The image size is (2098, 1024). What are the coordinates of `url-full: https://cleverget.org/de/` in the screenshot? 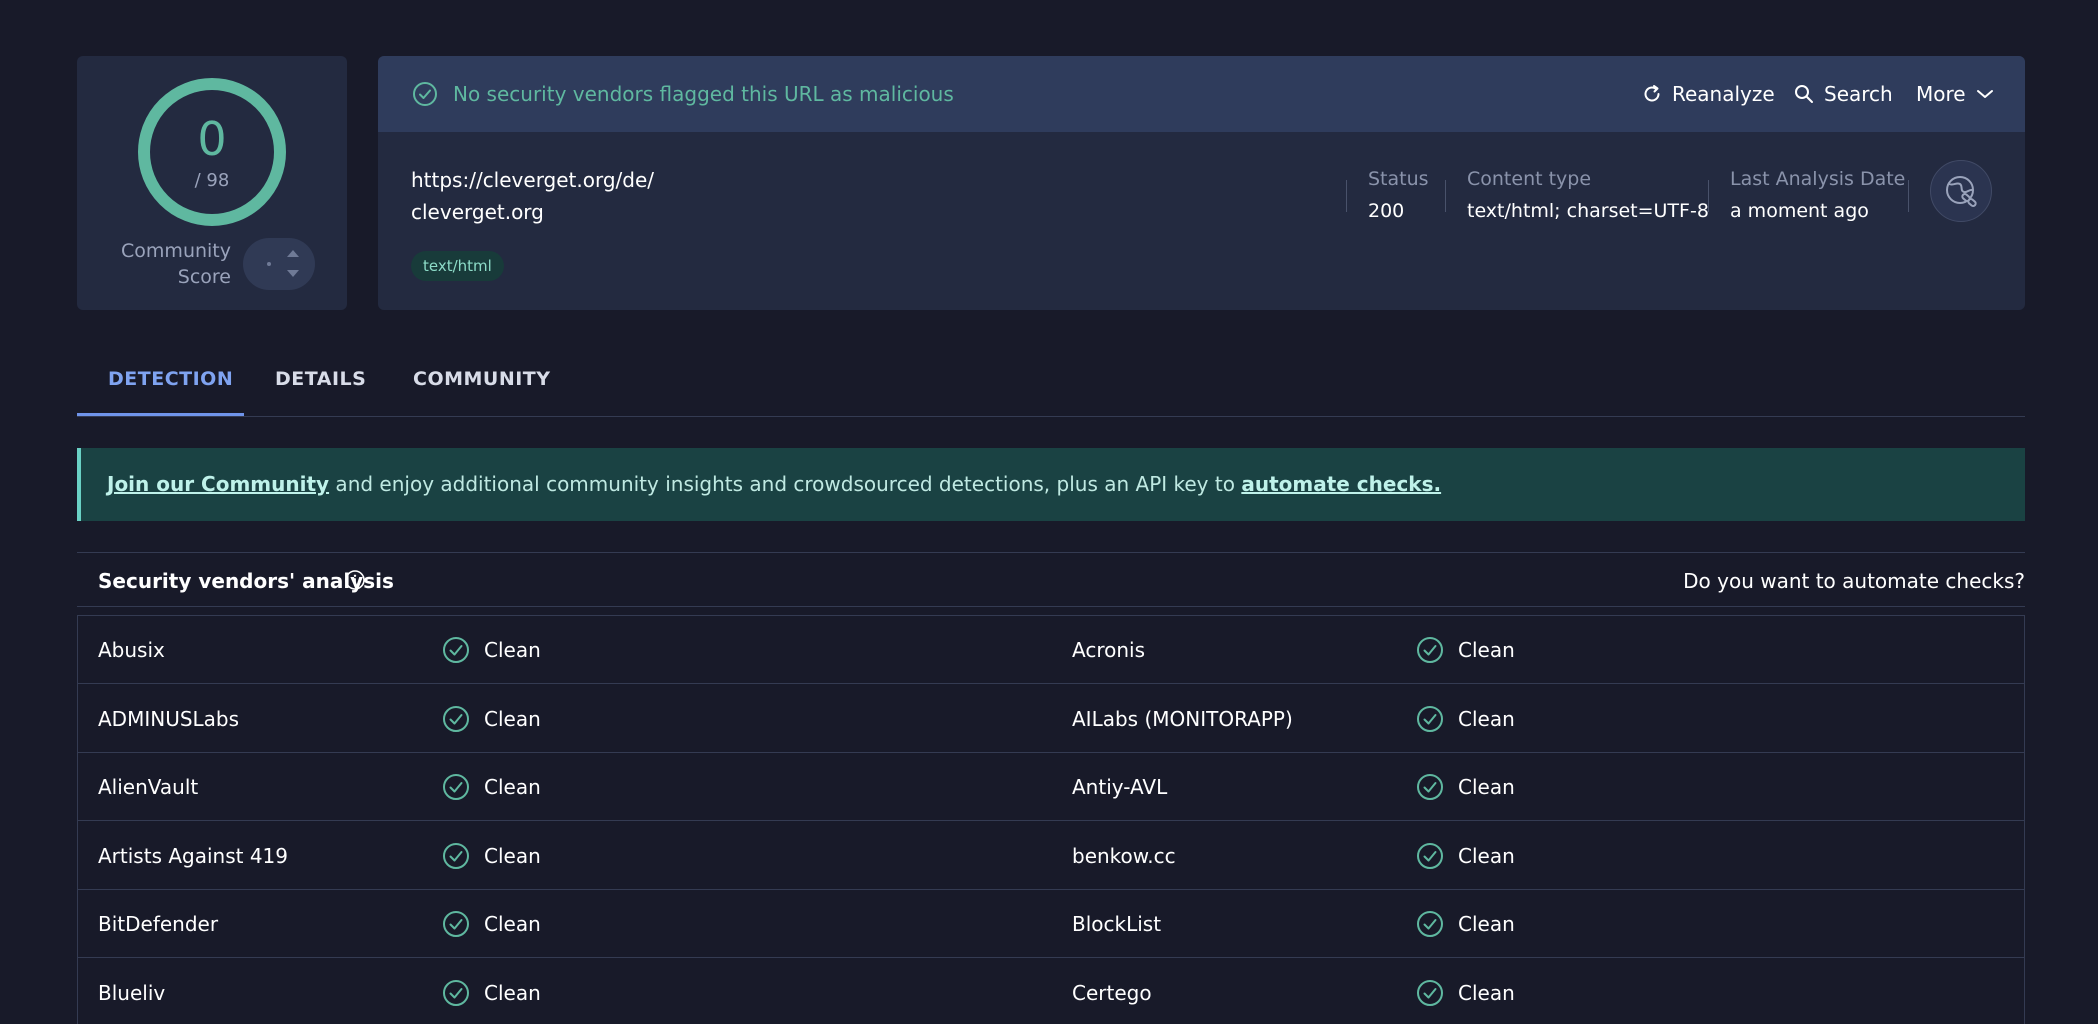 It's located at (533, 180).